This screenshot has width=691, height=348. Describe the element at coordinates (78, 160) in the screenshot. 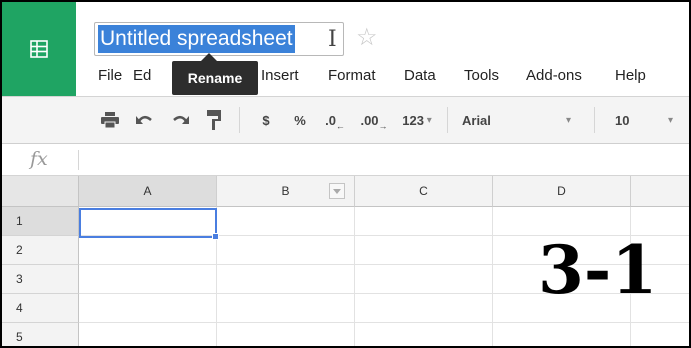

I see `formula-bar-divider` at that location.